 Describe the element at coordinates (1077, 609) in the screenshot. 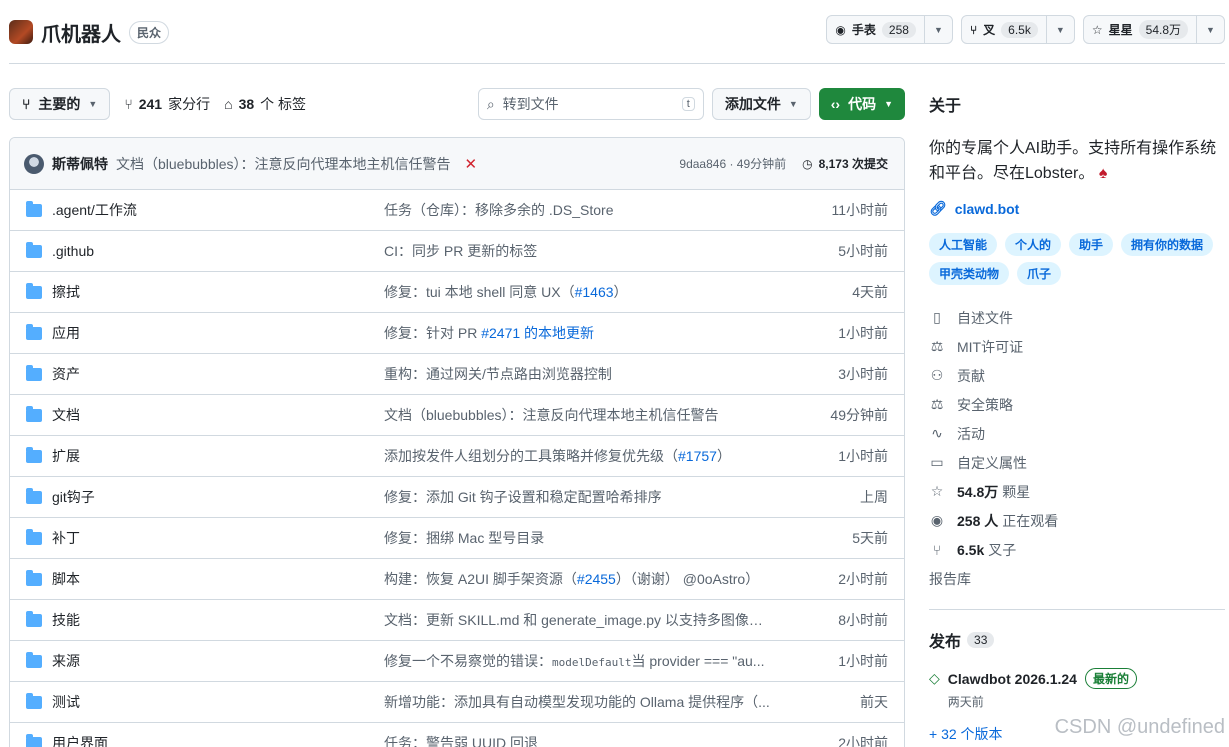

I see `sidebar-divider` at that location.